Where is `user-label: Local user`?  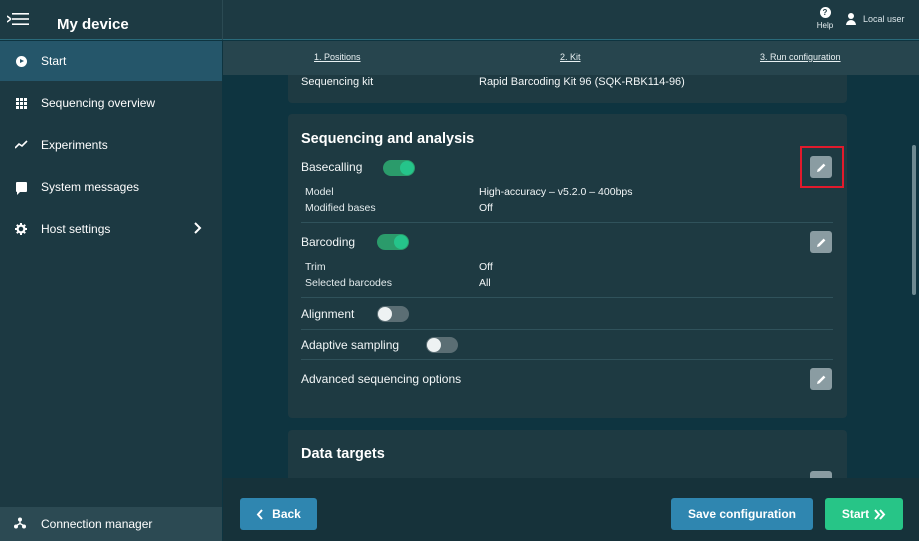 user-label: Local user is located at coordinates (884, 19).